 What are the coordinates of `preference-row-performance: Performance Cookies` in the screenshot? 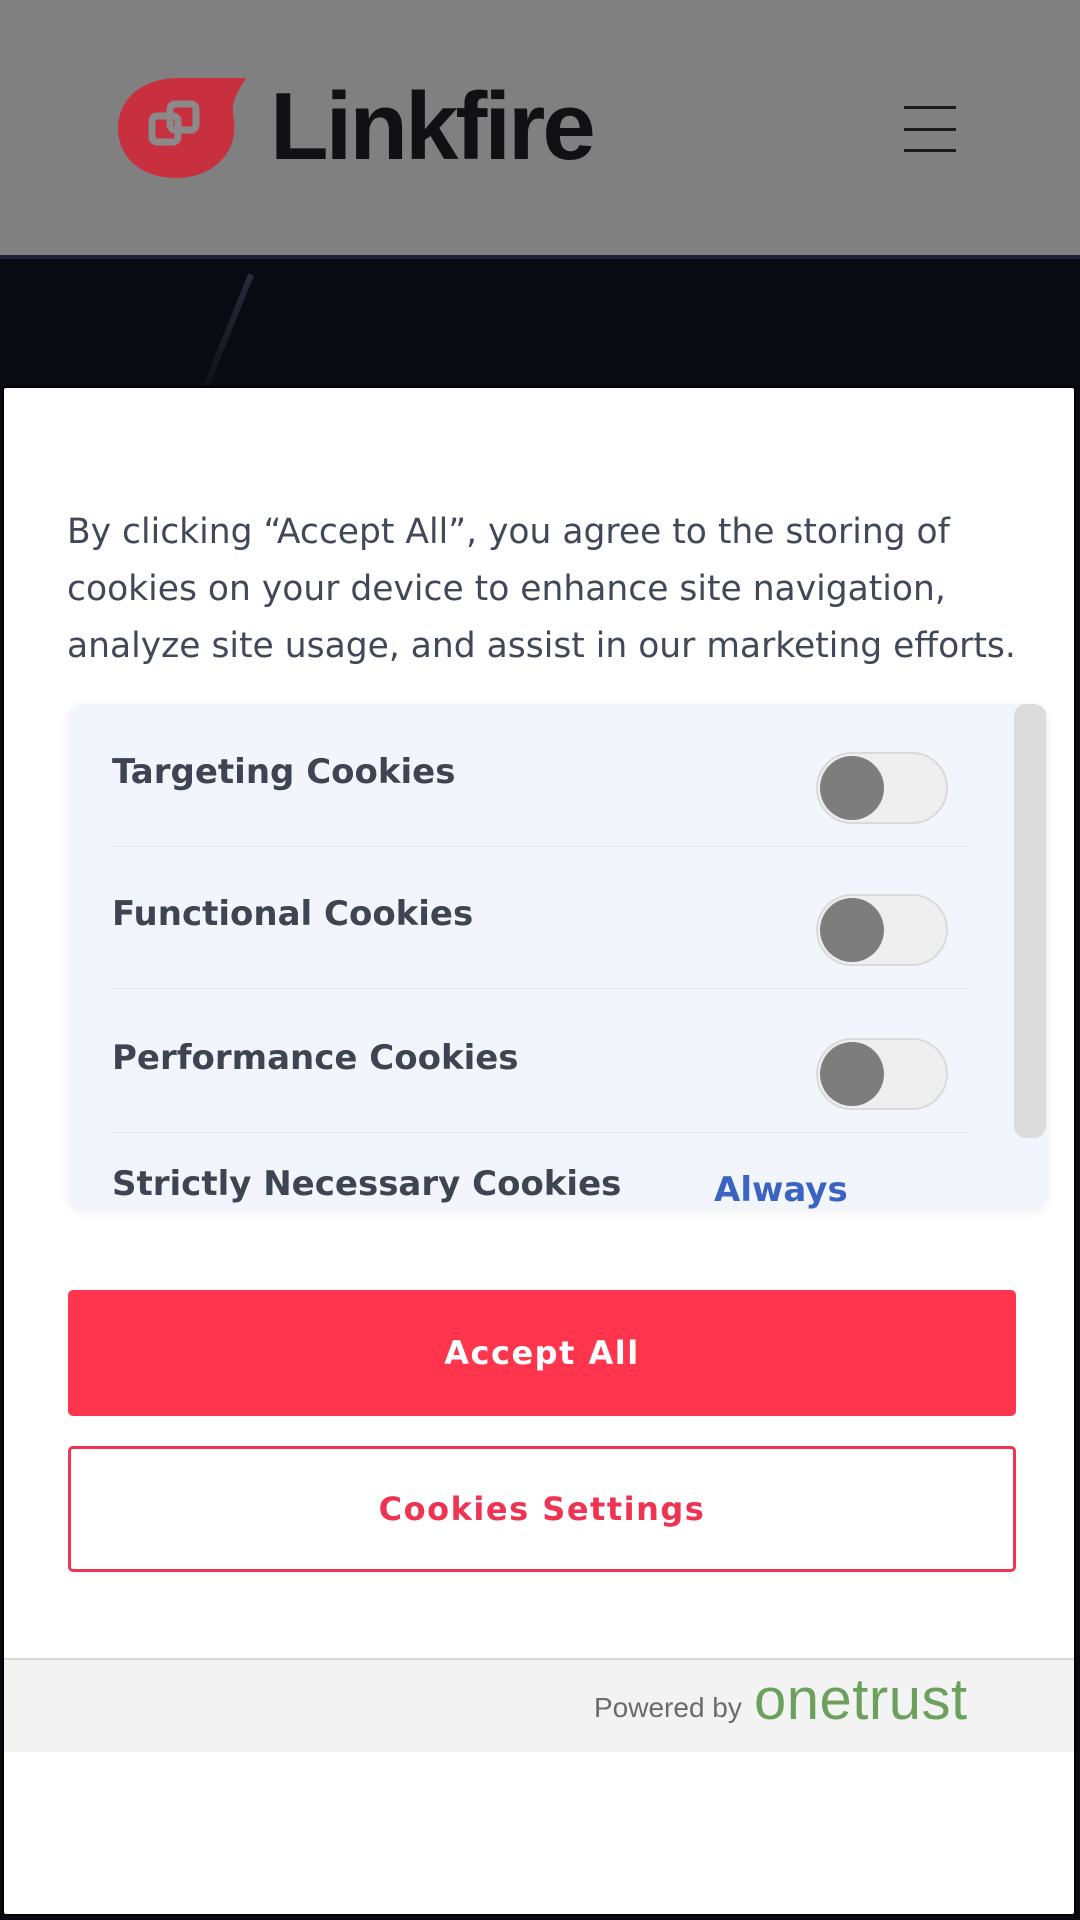 It's located at (540, 1061).